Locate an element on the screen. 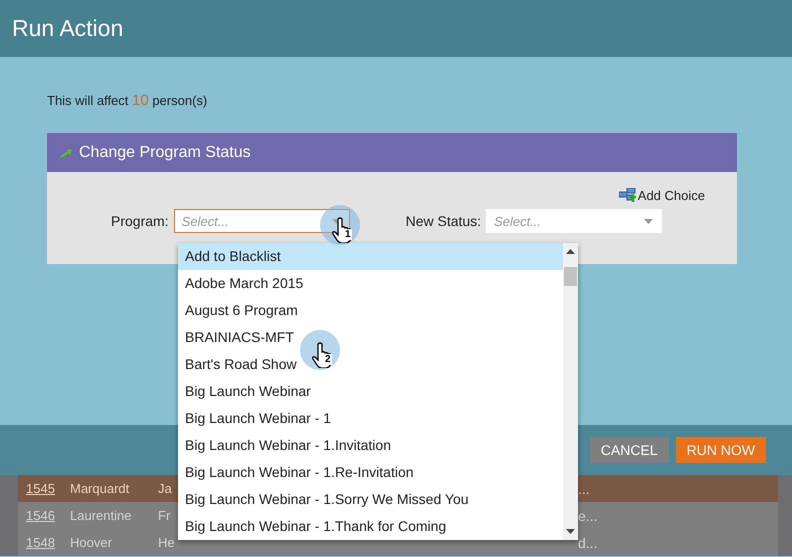 Image resolution: width=792 pixels, height=557 pixels. table-cell-text: He is located at coordinates (167, 542).